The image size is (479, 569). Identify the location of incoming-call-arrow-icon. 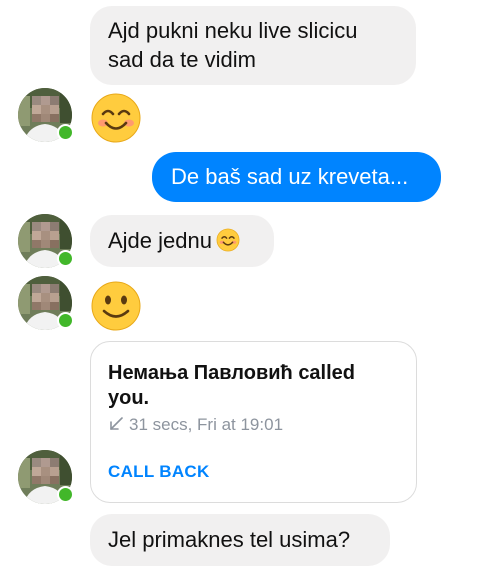
(116, 424).